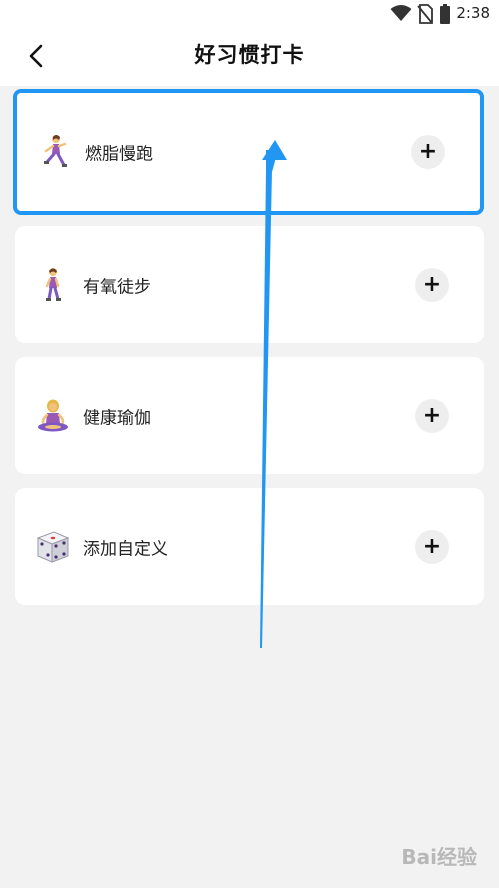  Describe the element at coordinates (249, 55) in the screenshot. I see `page-title: 好习惯打卡` at that location.